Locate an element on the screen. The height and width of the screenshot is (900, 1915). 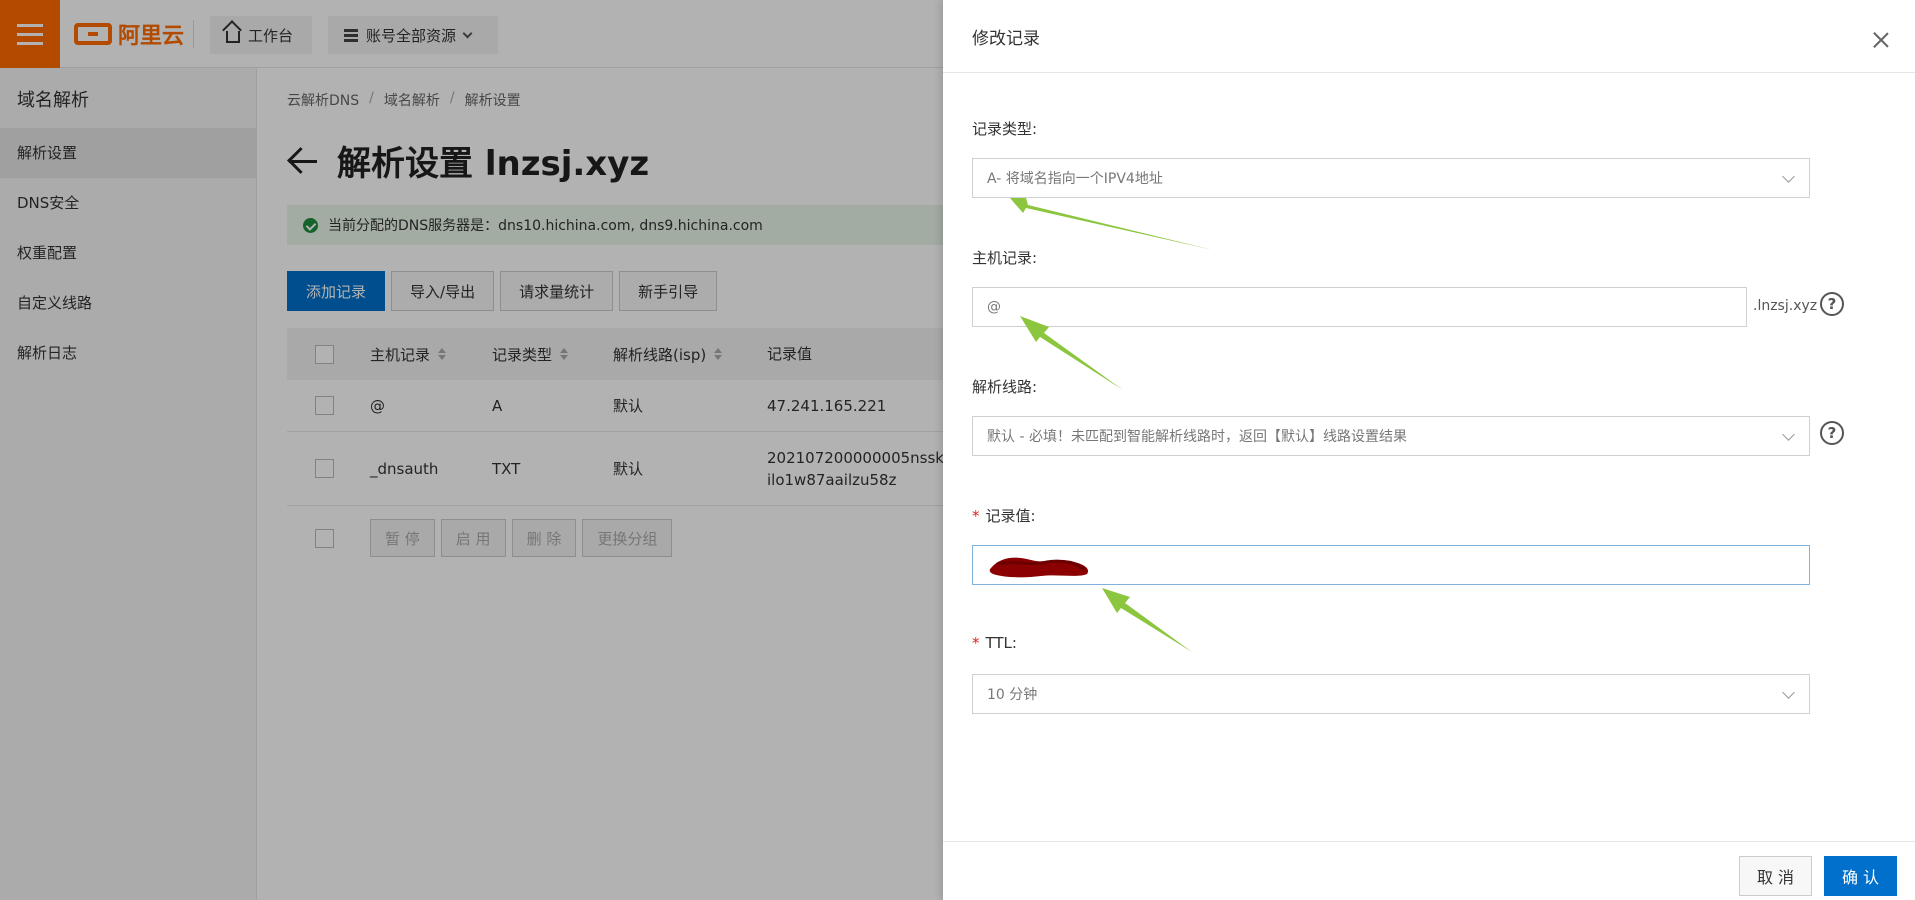
host-record-input: @ is located at coordinates (1359, 307).